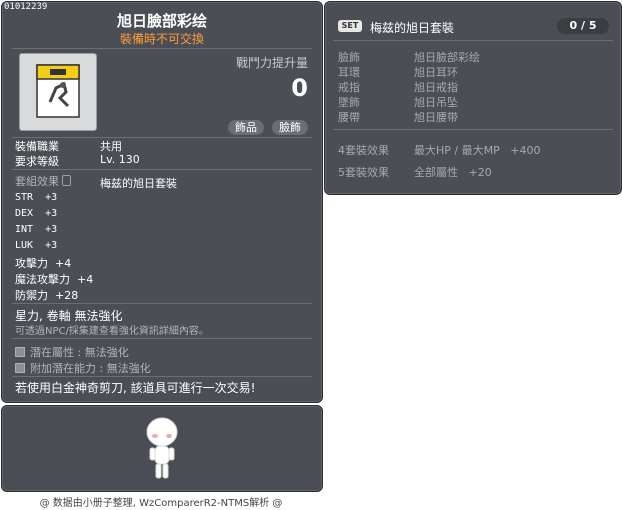 This screenshot has height=510, width=622. I want to click on set-effect-value: 梅兹的旭日套裝, so click(138, 183).